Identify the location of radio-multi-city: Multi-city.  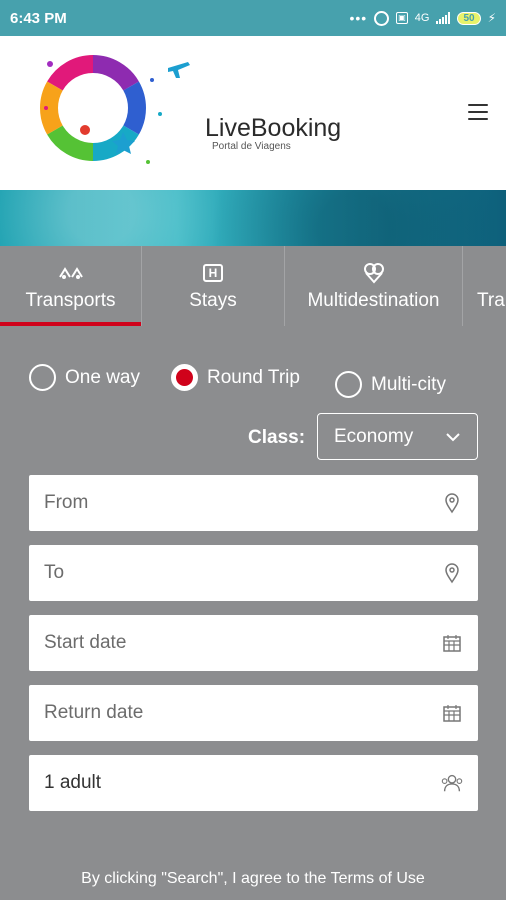
(390, 384).